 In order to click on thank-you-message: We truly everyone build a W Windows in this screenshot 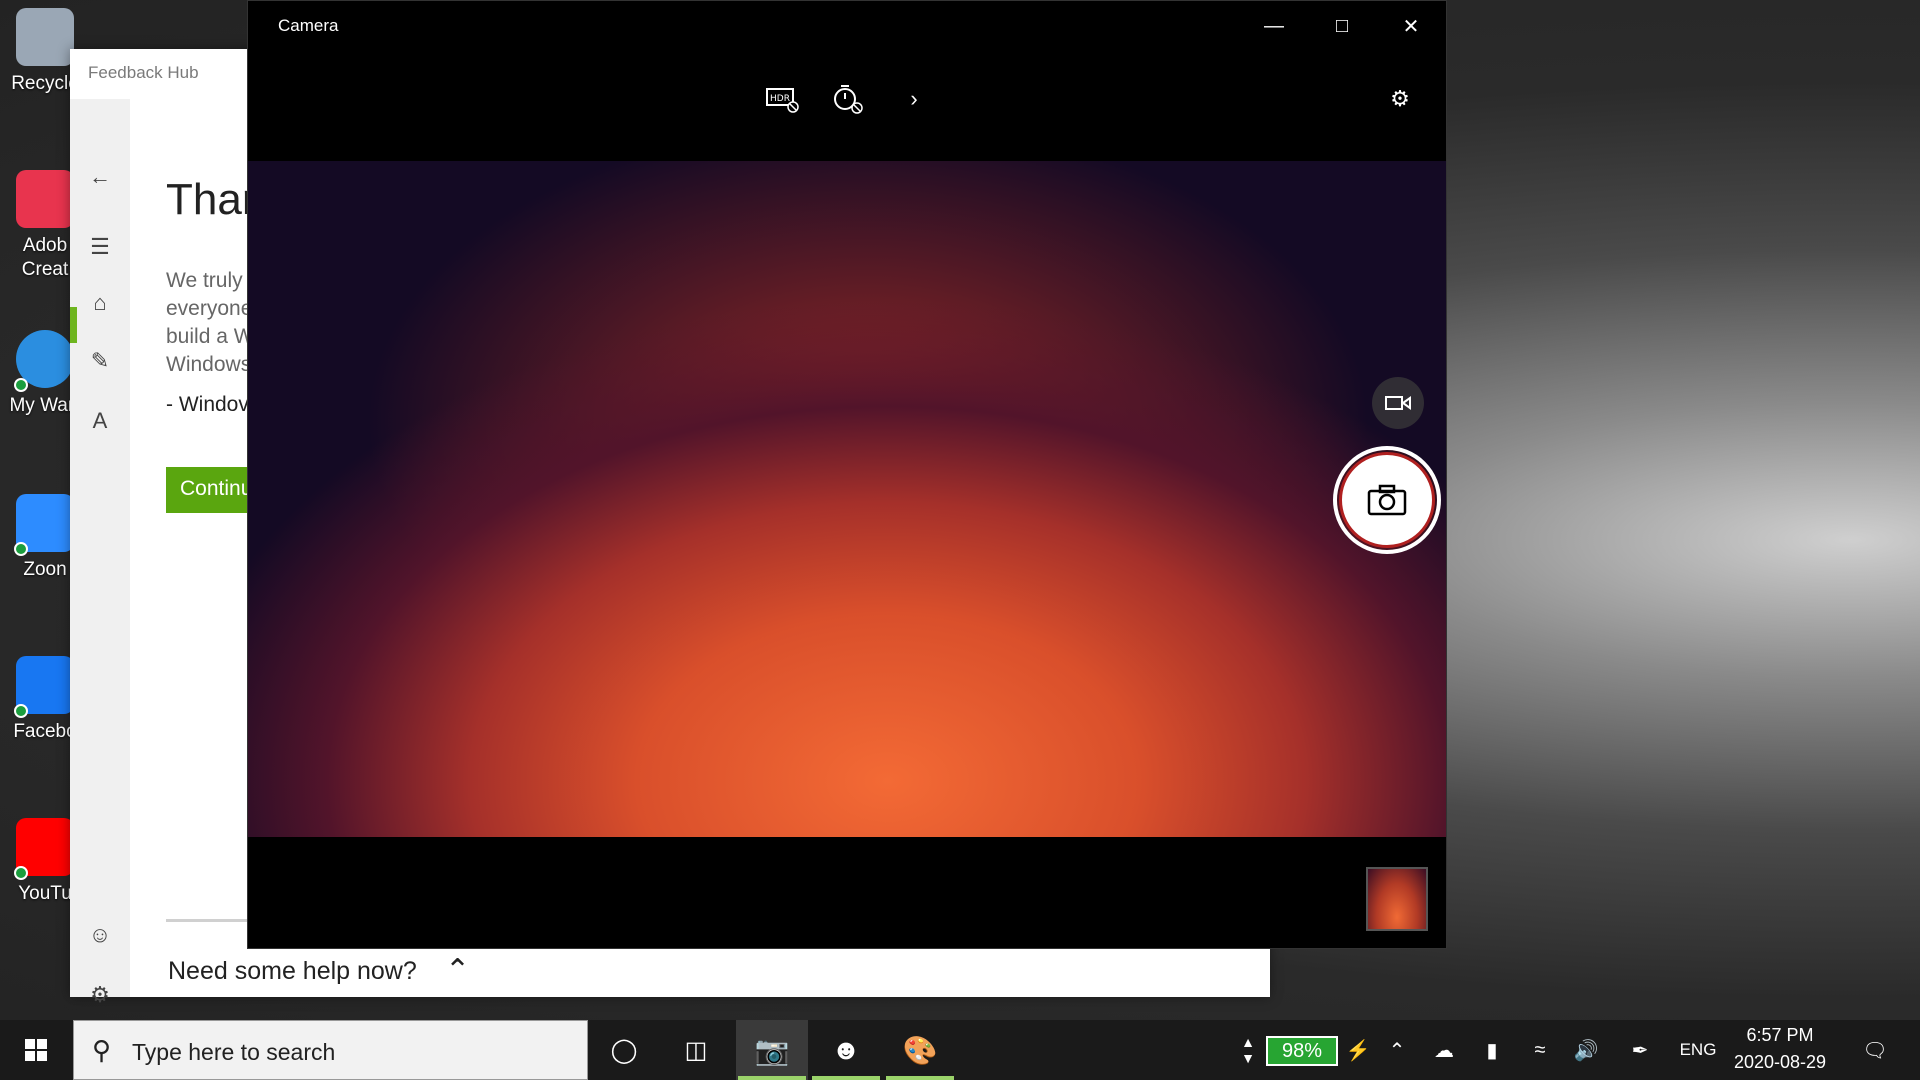, I will do `click(210, 322)`.